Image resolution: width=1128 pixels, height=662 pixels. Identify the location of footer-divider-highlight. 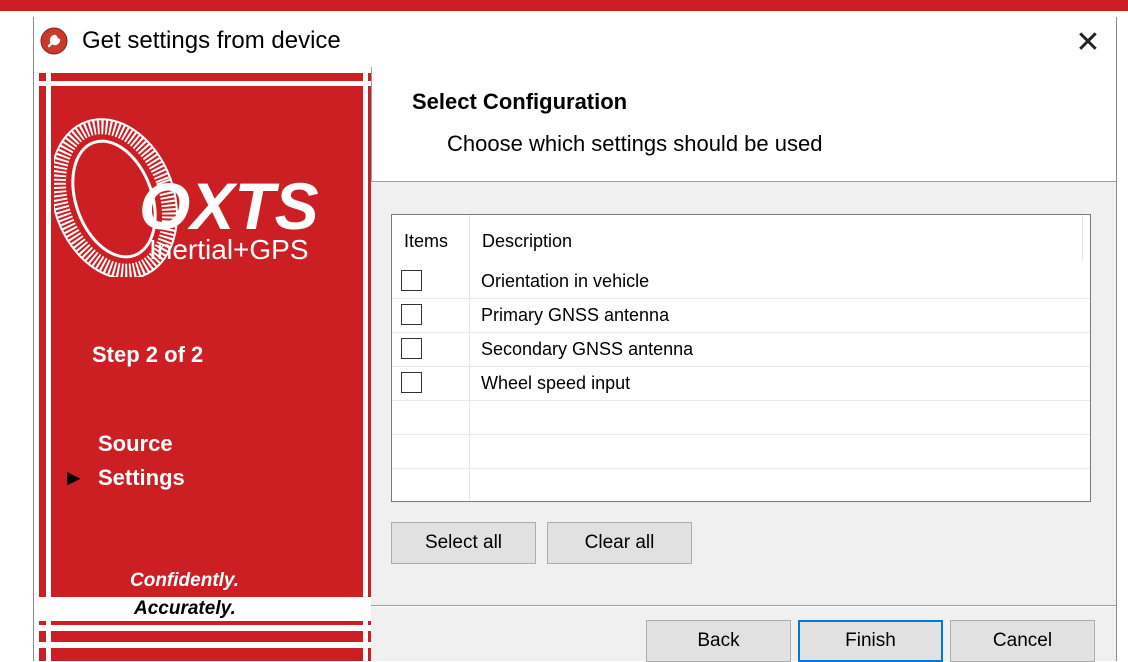
(743, 606).